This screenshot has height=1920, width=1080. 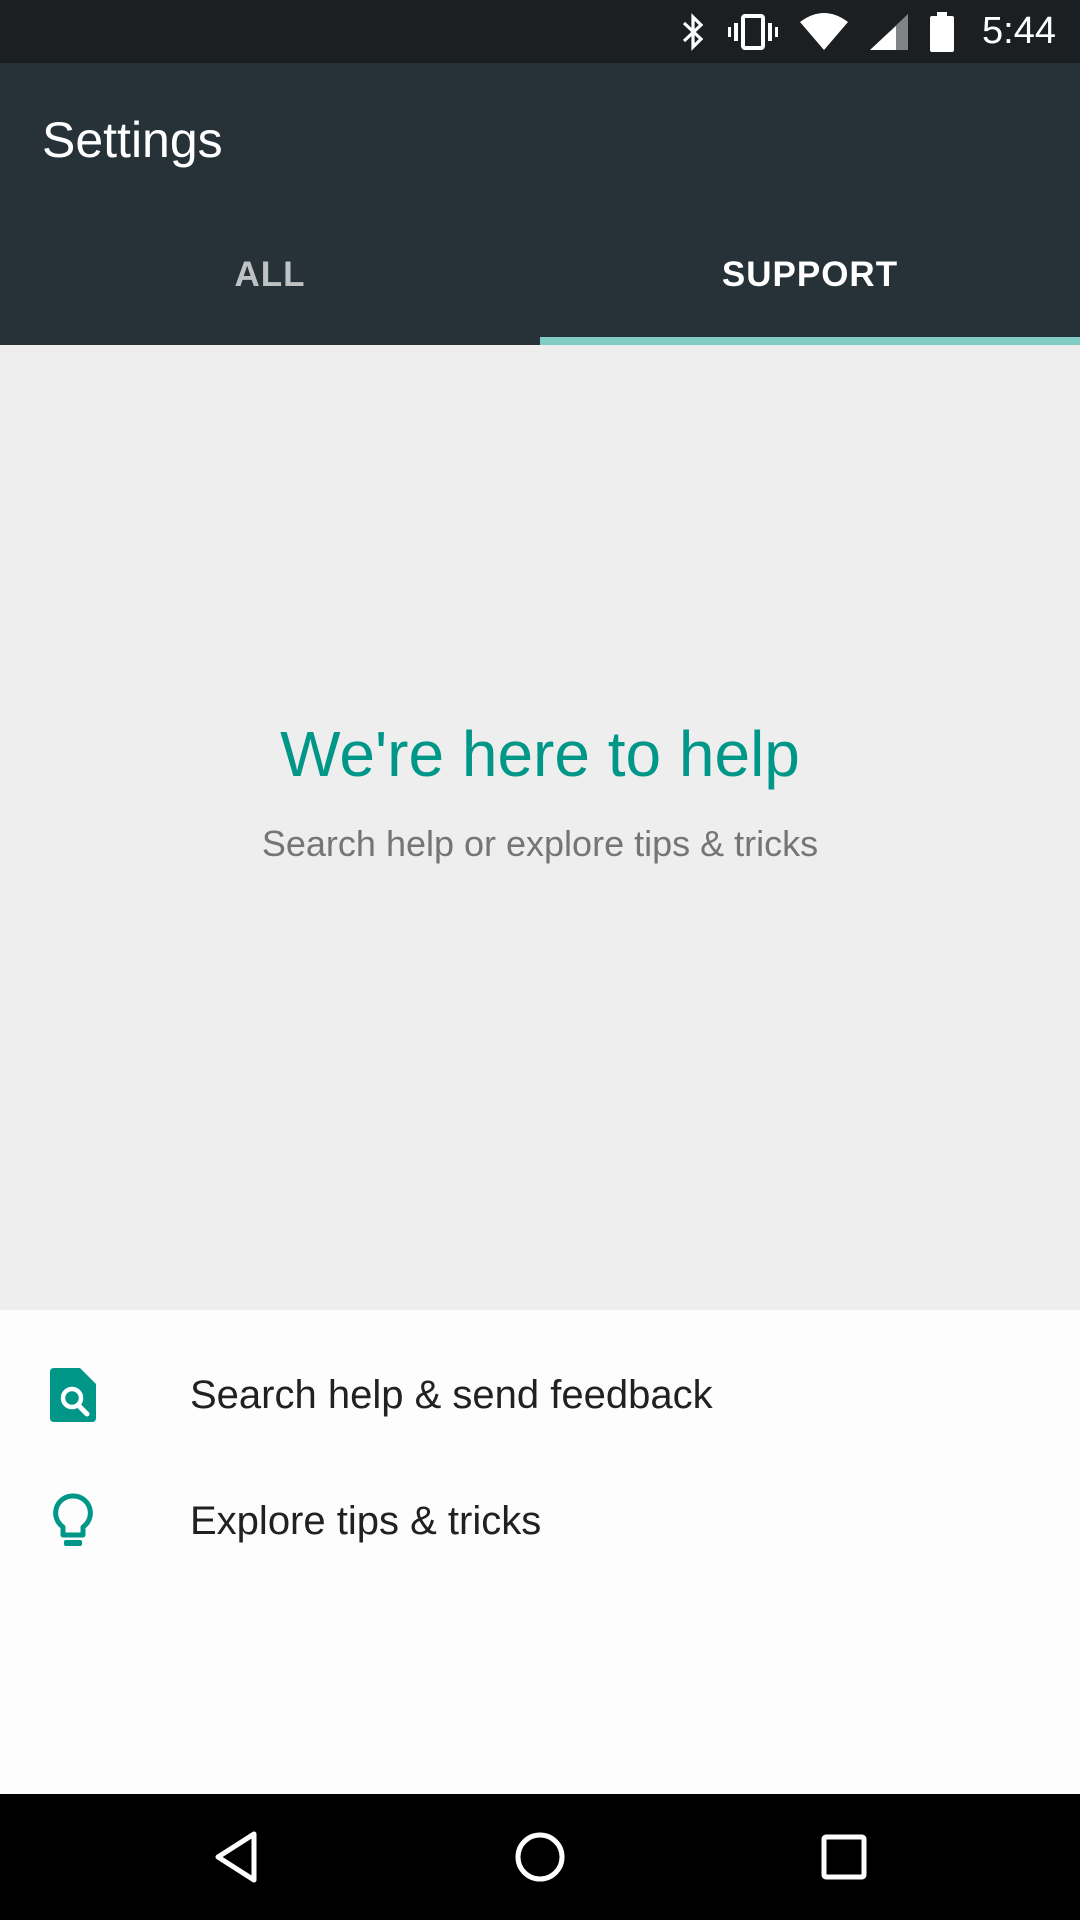 I want to click on tab-support: SUPPORT, so click(x=810, y=282).